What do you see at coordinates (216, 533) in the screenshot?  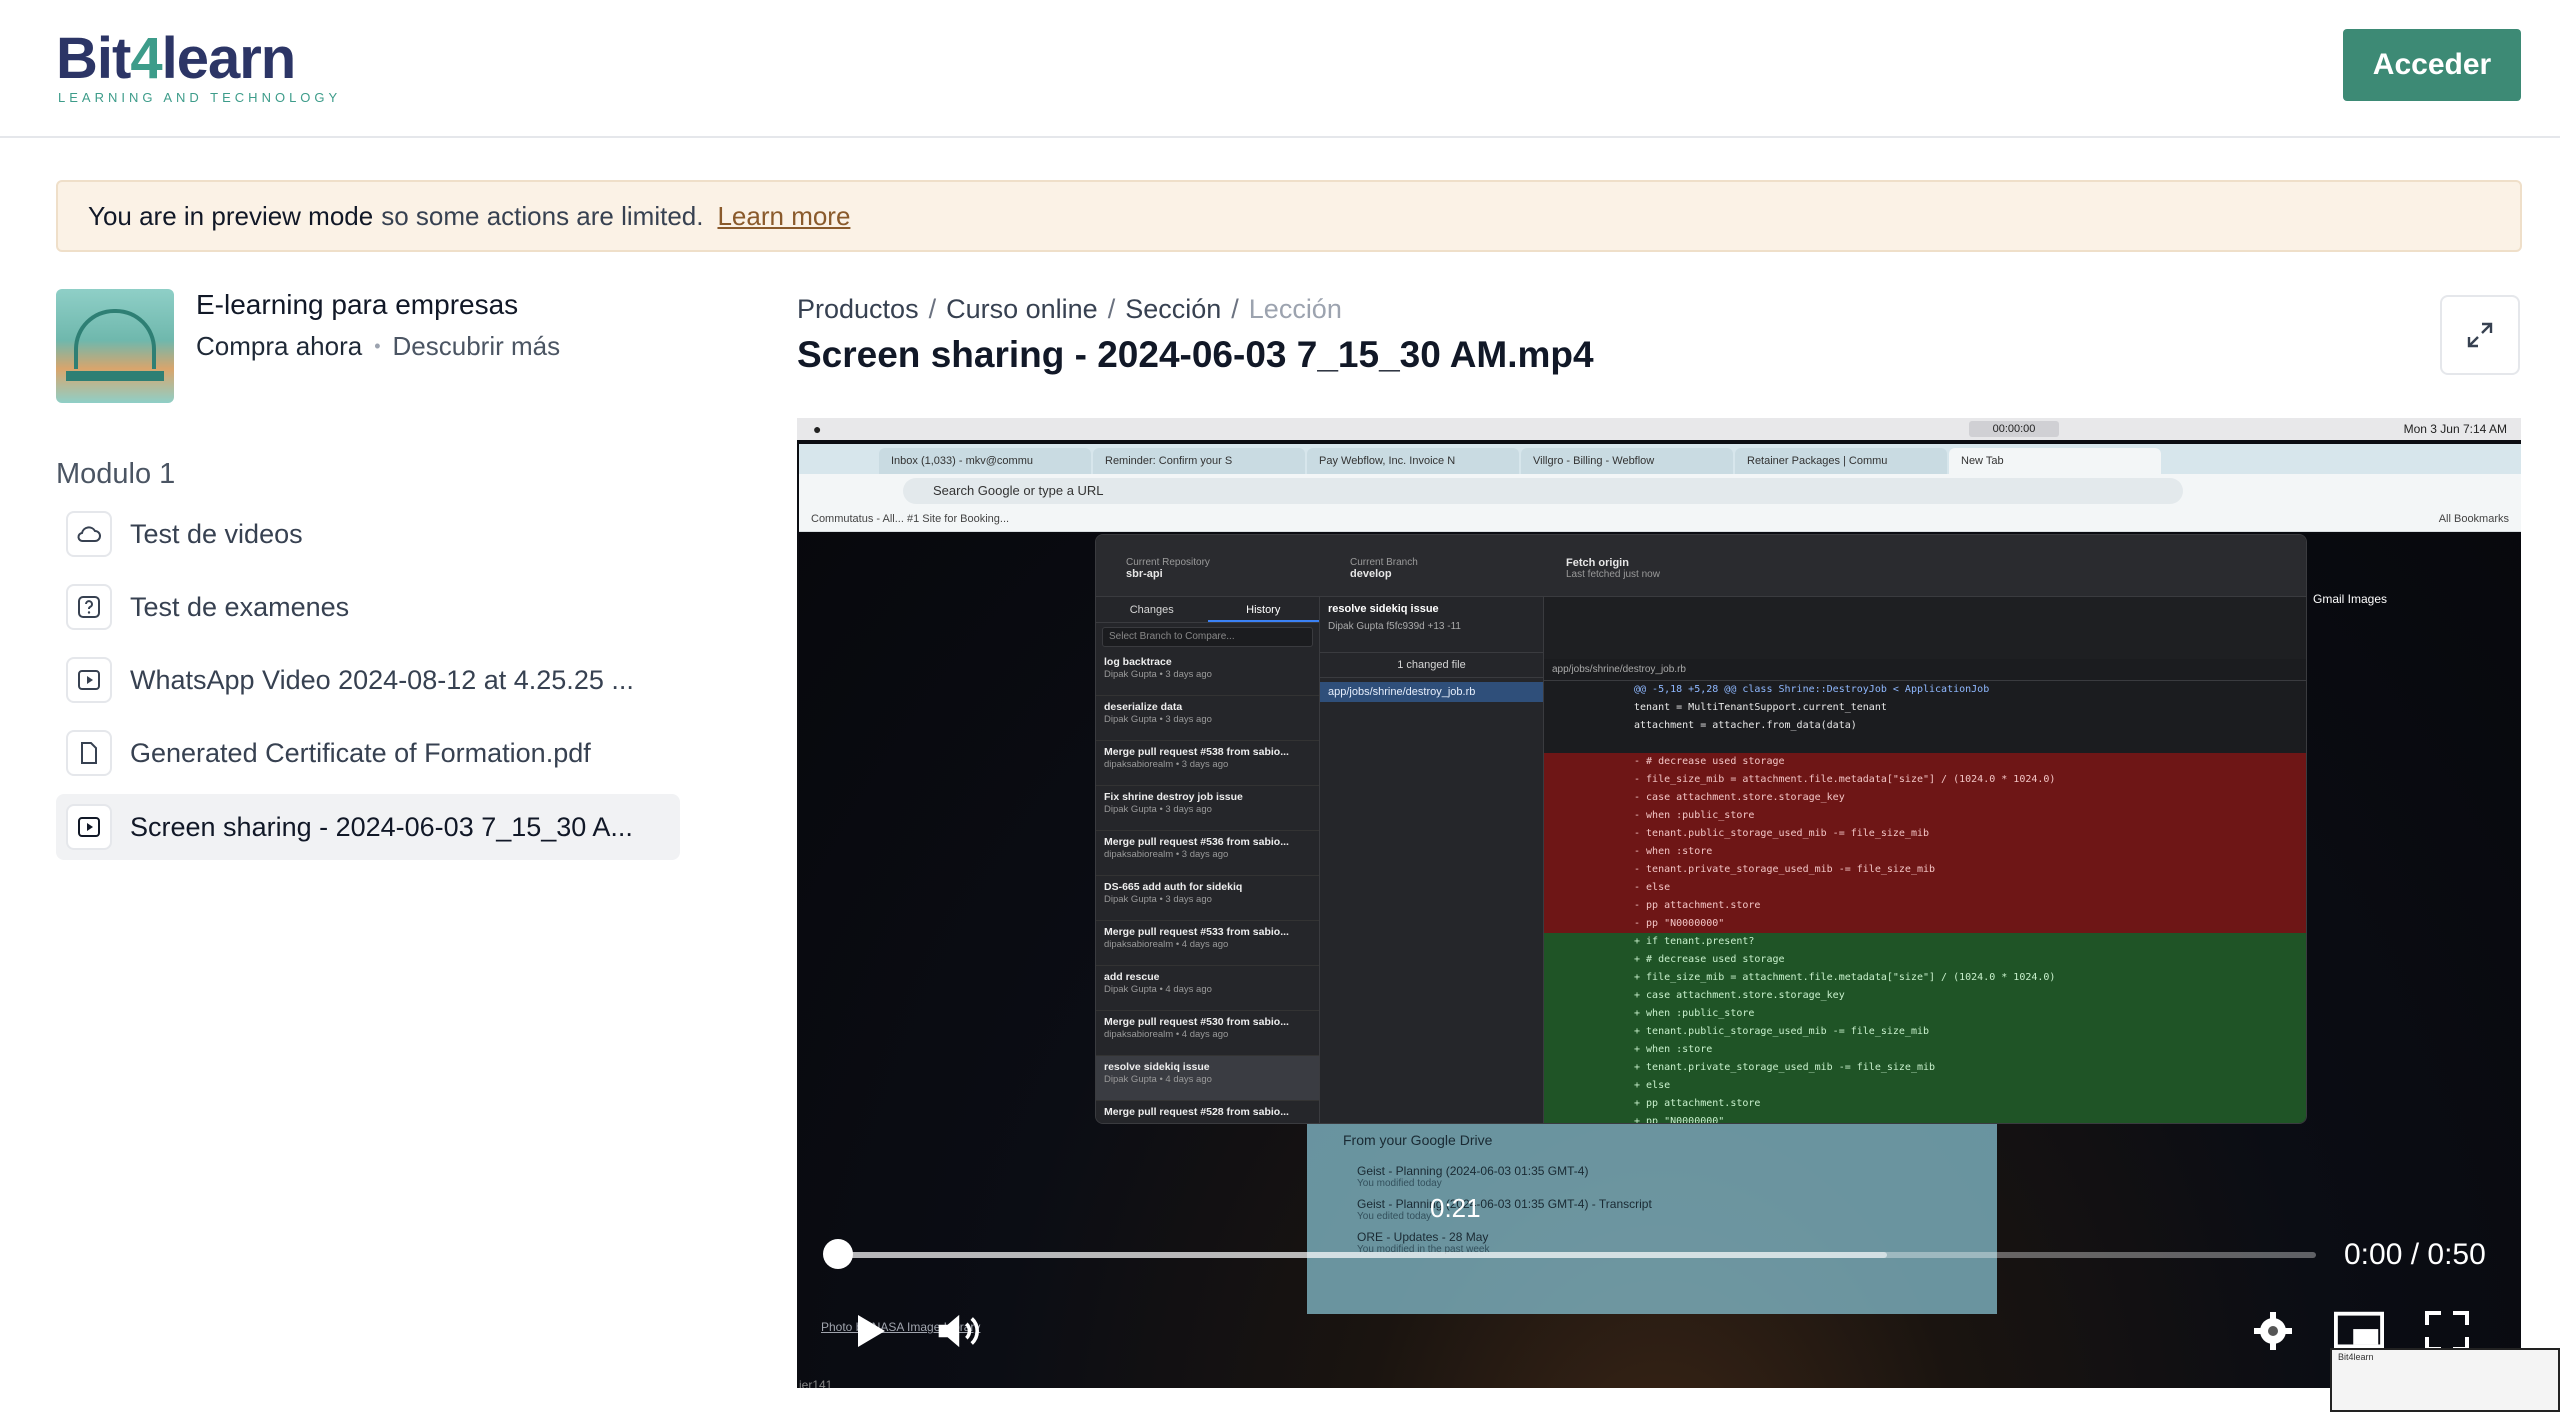 I see `lesson-label: Test de videos` at bounding box center [216, 533].